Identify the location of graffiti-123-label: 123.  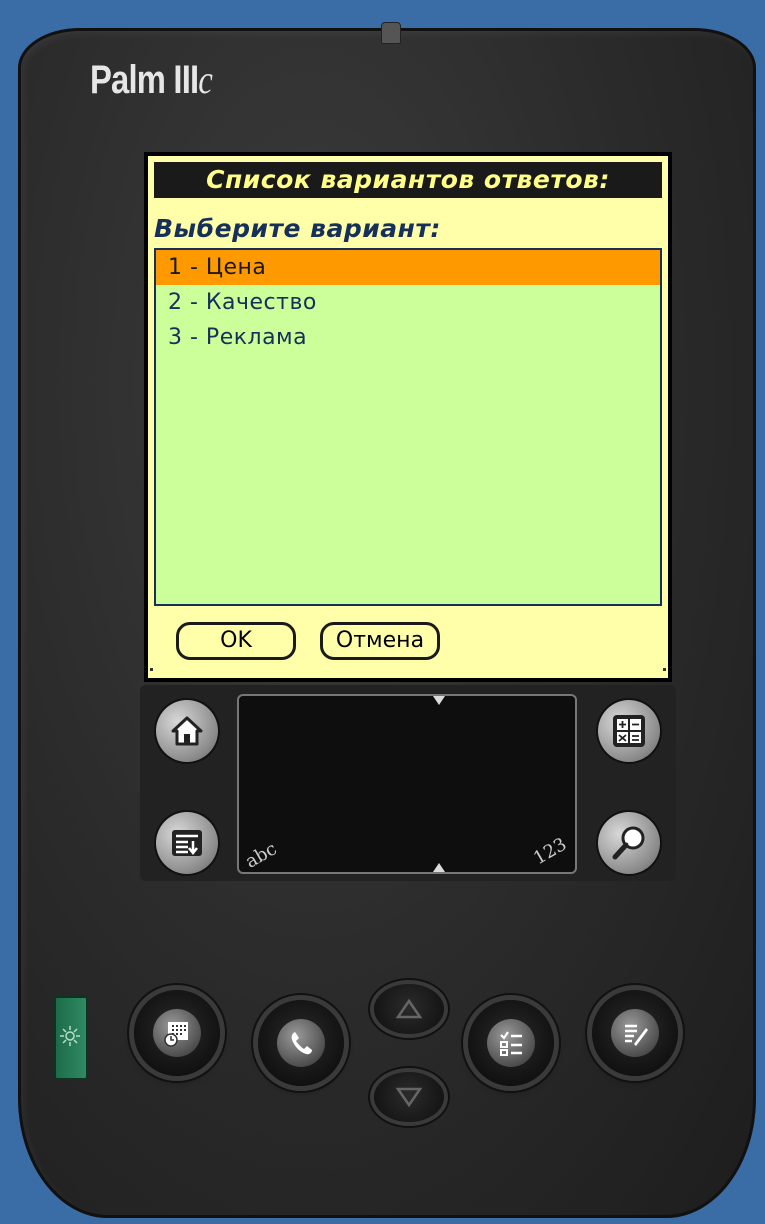
(549, 851).